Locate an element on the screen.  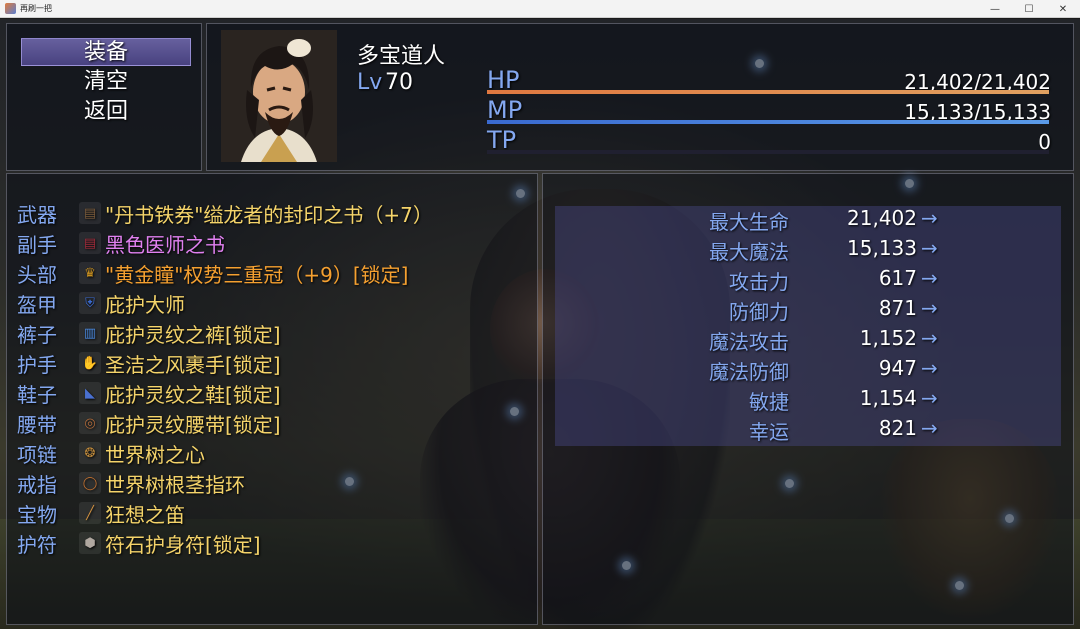
param-value: 821 is located at coordinates (897, 428).